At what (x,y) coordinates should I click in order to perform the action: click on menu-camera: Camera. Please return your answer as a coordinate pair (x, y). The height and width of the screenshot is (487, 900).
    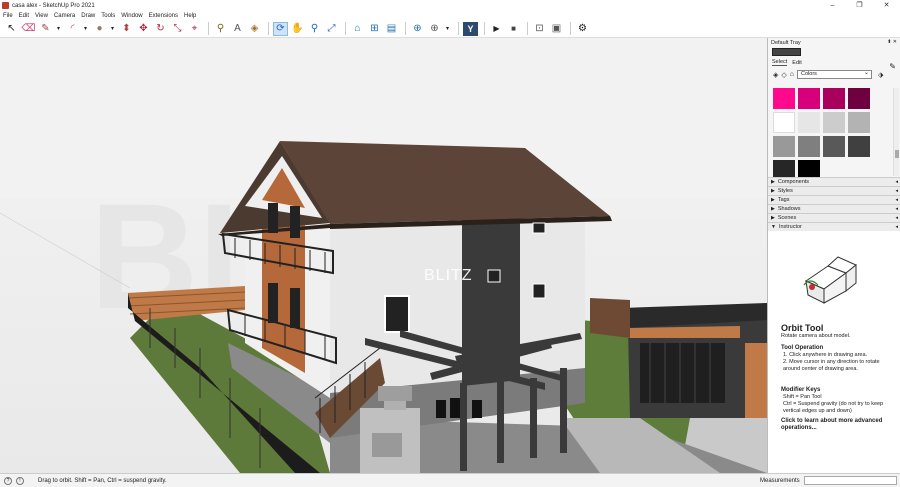
    Looking at the image, I should click on (64, 16).